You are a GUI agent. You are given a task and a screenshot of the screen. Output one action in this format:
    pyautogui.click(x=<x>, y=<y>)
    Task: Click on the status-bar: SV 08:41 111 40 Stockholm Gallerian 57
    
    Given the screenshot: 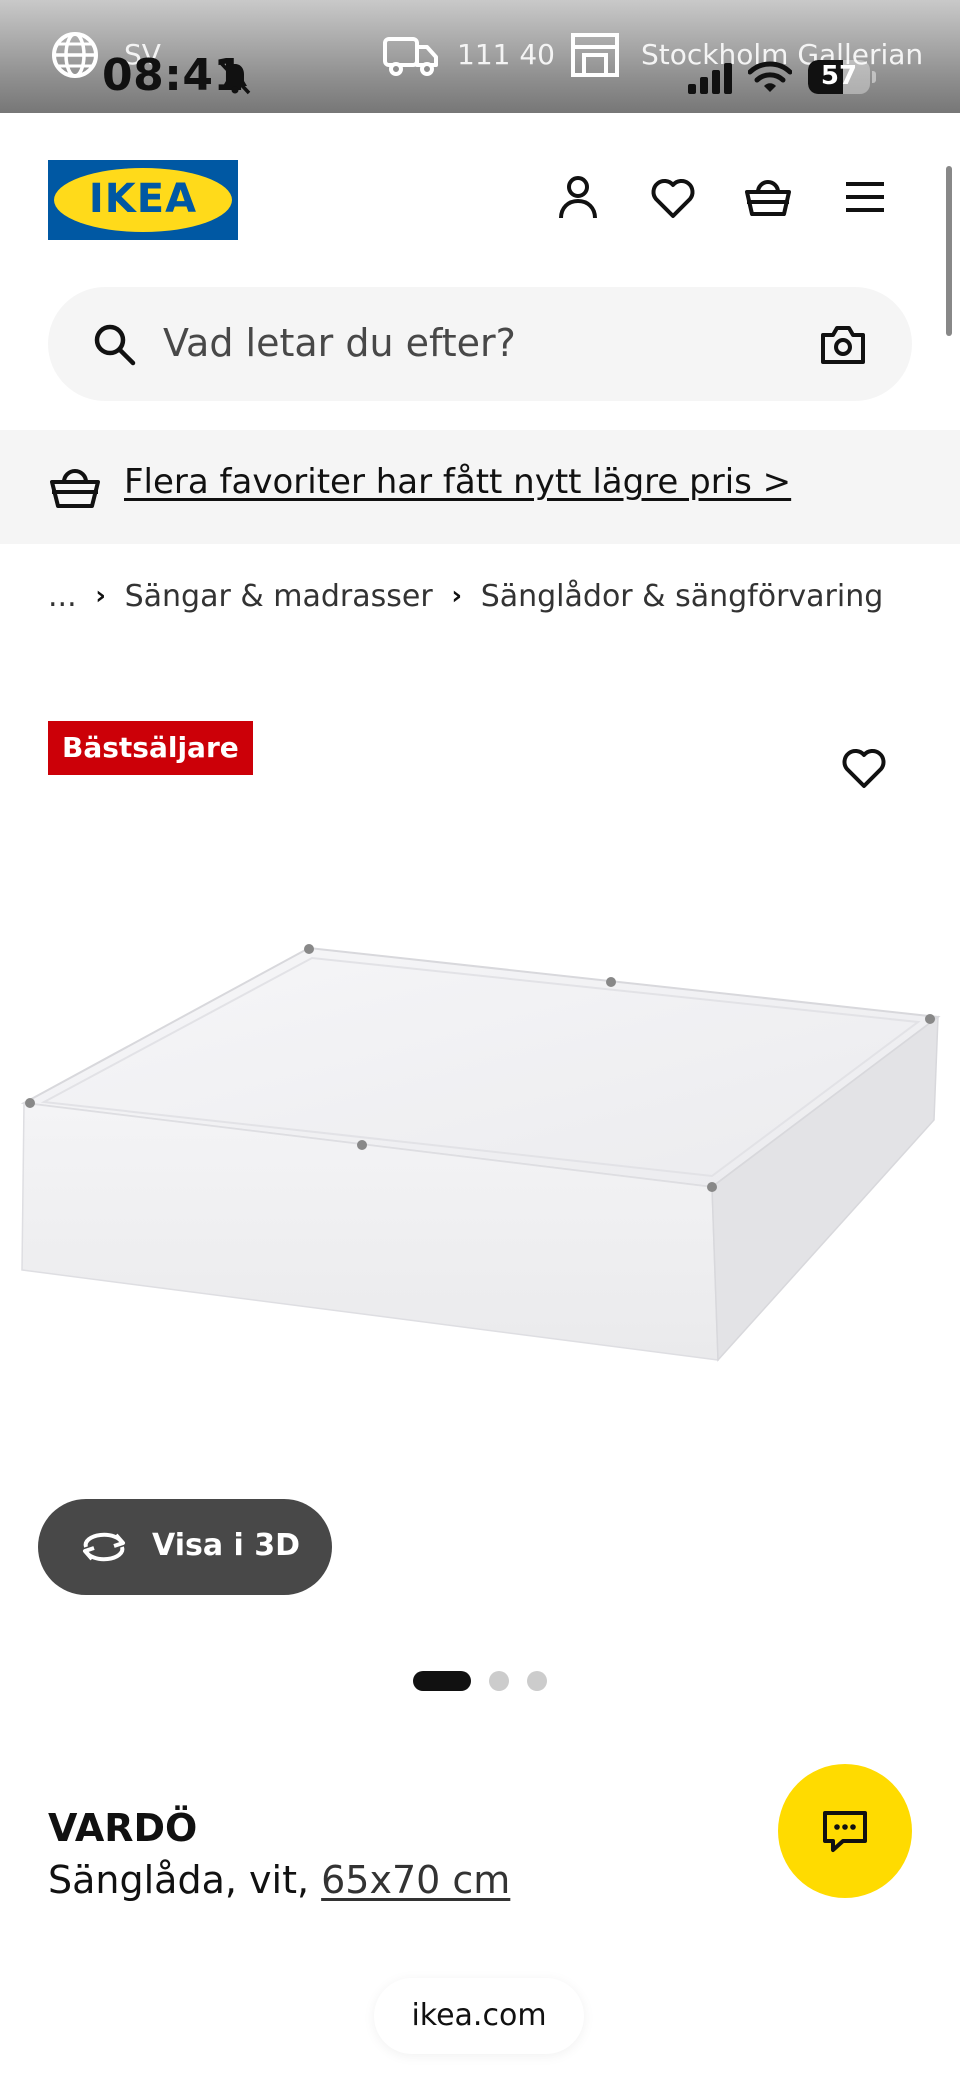 What is the action you would take?
    pyautogui.click(x=480, y=56)
    